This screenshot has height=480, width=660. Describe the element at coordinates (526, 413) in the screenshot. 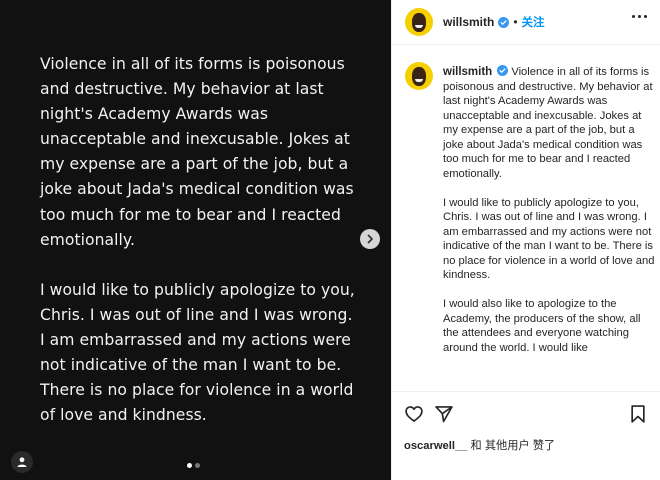

I see `post-actions-bar` at that location.